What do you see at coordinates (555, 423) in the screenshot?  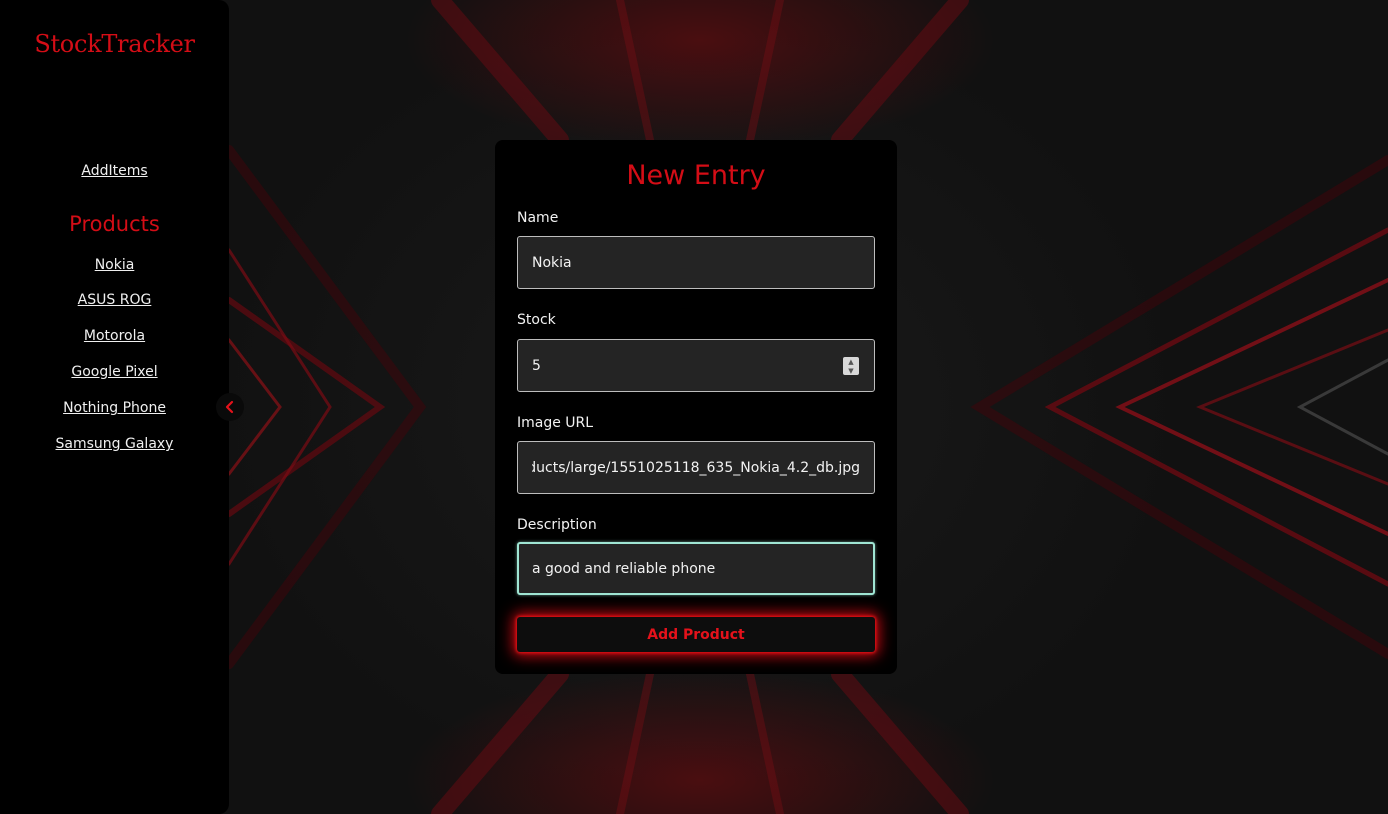 I see `image-url-label: Image URL` at bounding box center [555, 423].